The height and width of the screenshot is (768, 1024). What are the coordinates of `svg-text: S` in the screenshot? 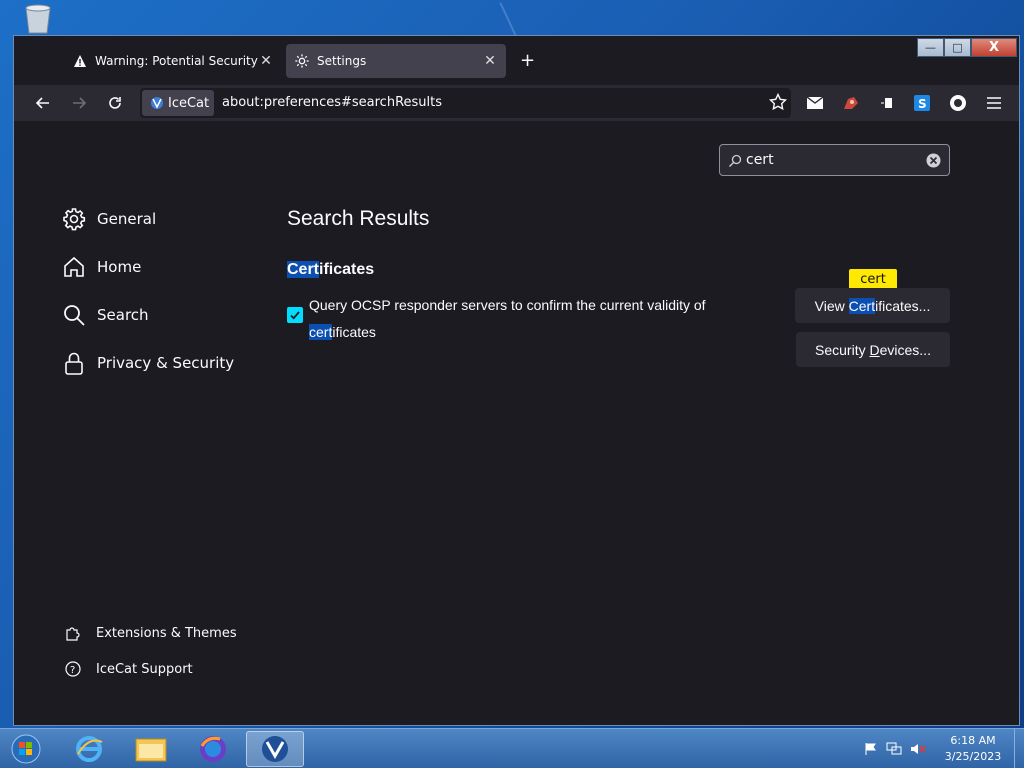 It's located at (922, 104).